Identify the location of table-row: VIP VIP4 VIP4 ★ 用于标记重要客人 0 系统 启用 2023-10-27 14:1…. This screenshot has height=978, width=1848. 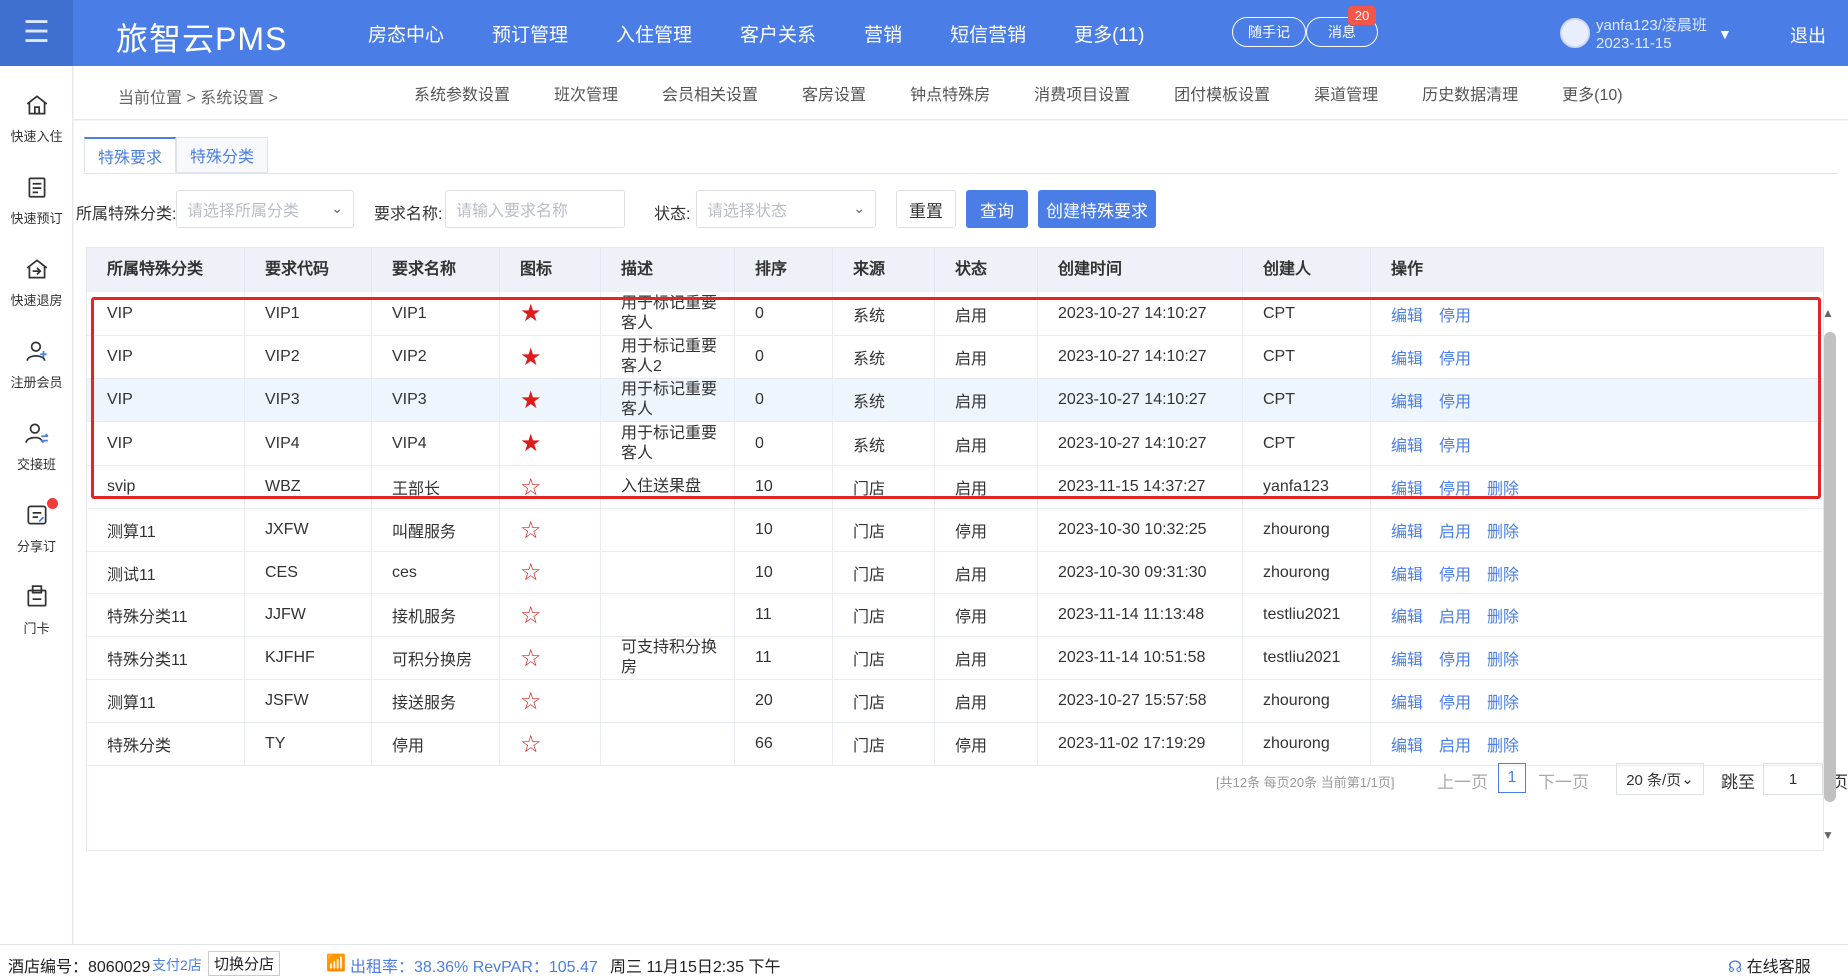
(955, 444).